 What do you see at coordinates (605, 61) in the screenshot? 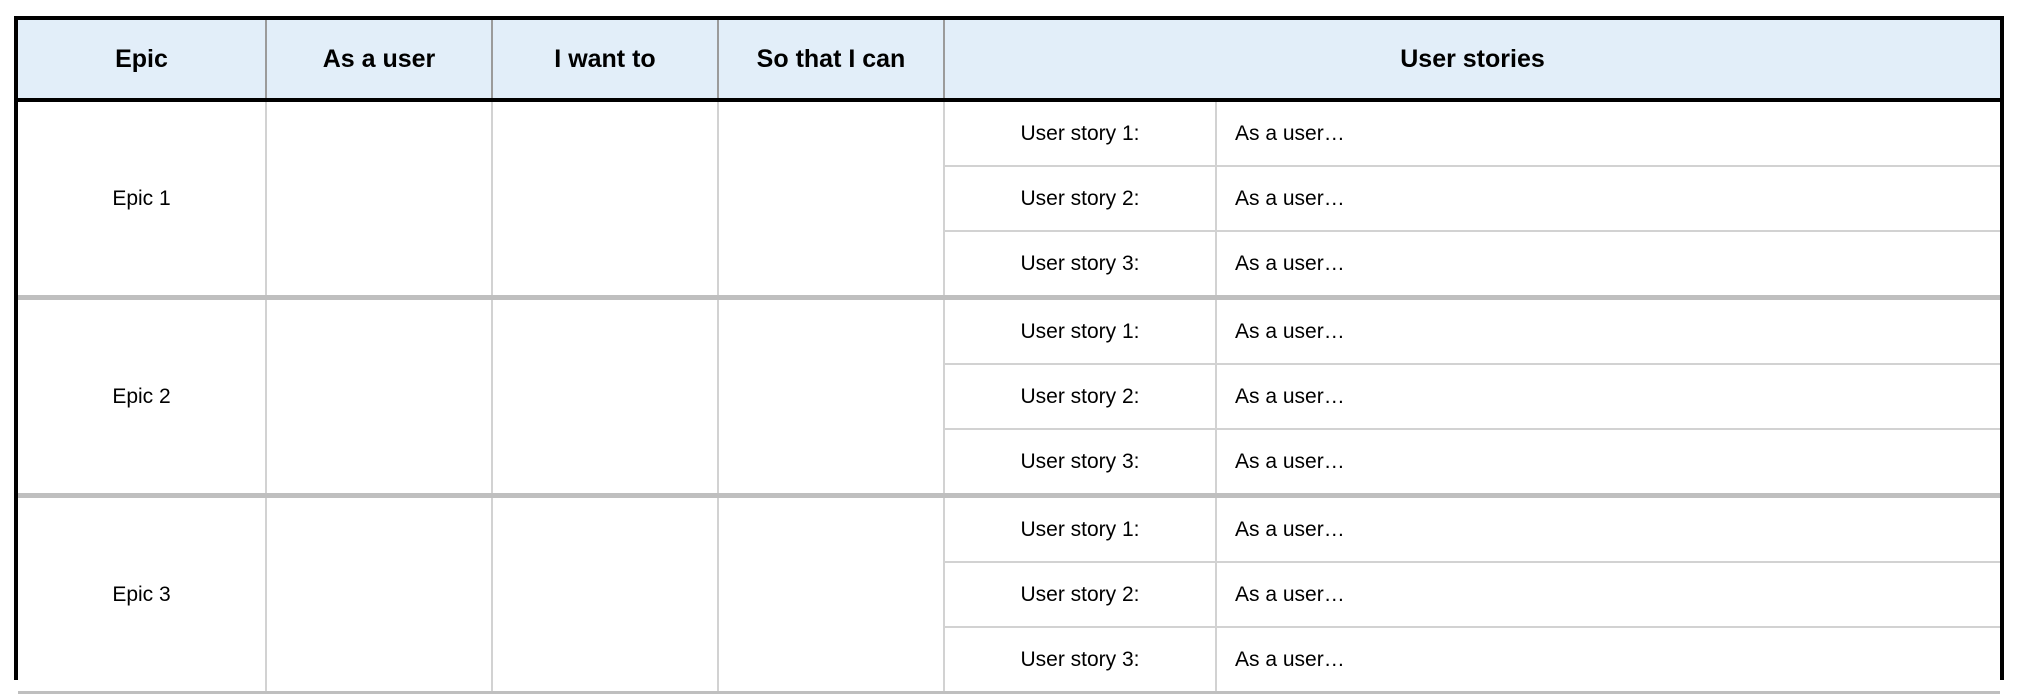
I see `column-header-i-want-to: I want to` at bounding box center [605, 61].